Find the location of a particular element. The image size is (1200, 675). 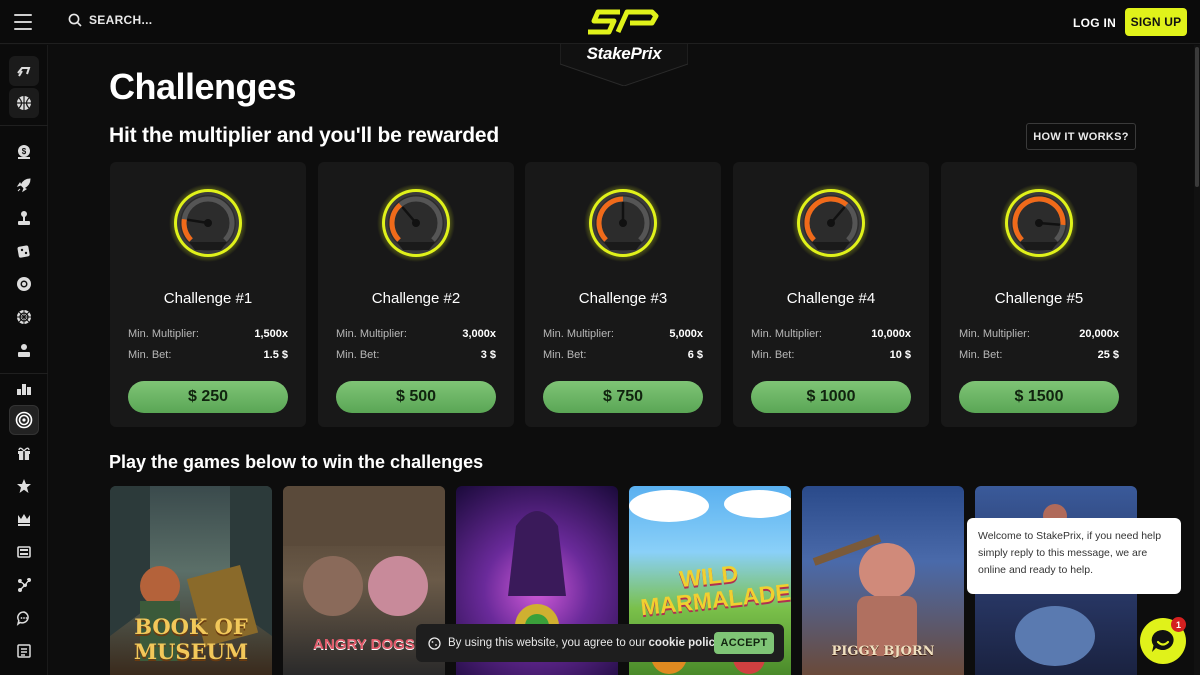

sidebar-item-crash is located at coordinates (24, 185).